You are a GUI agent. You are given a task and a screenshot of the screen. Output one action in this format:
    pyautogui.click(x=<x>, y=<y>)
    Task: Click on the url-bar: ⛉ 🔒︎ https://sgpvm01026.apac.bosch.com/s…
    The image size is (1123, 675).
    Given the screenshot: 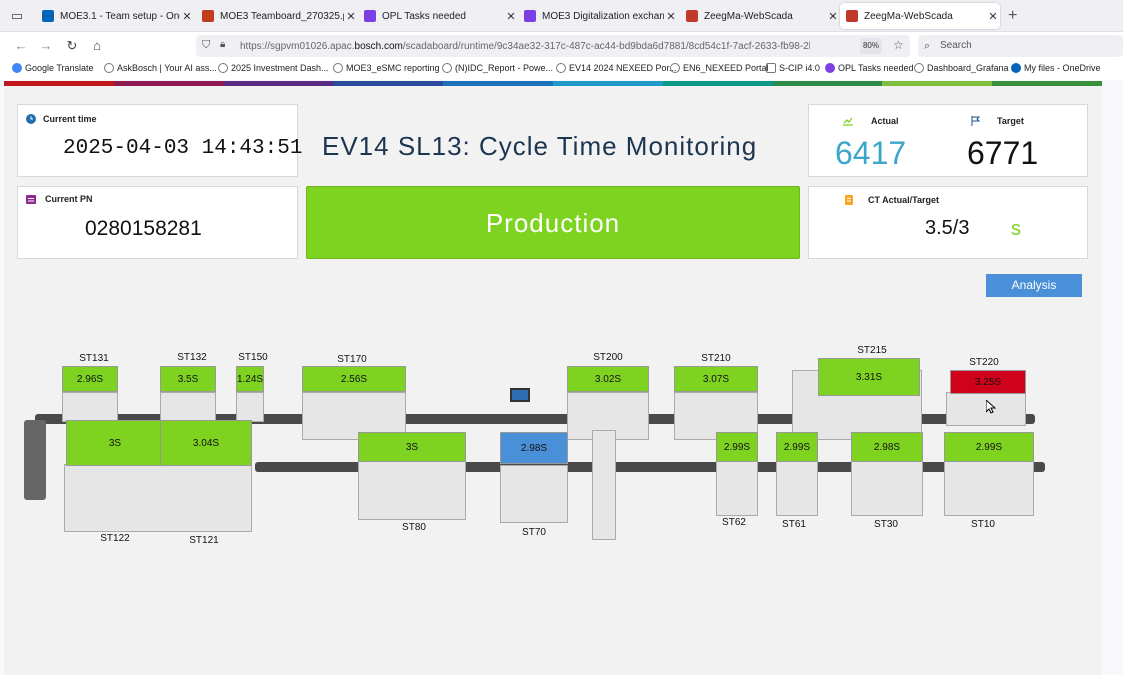 What is the action you would take?
    pyautogui.click(x=553, y=46)
    